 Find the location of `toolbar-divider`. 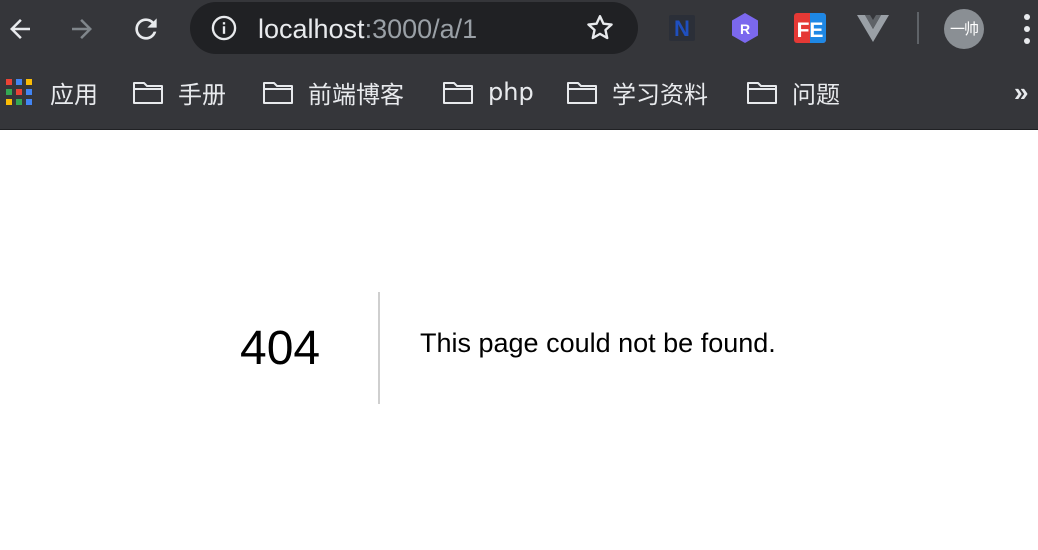

toolbar-divider is located at coordinates (918, 28).